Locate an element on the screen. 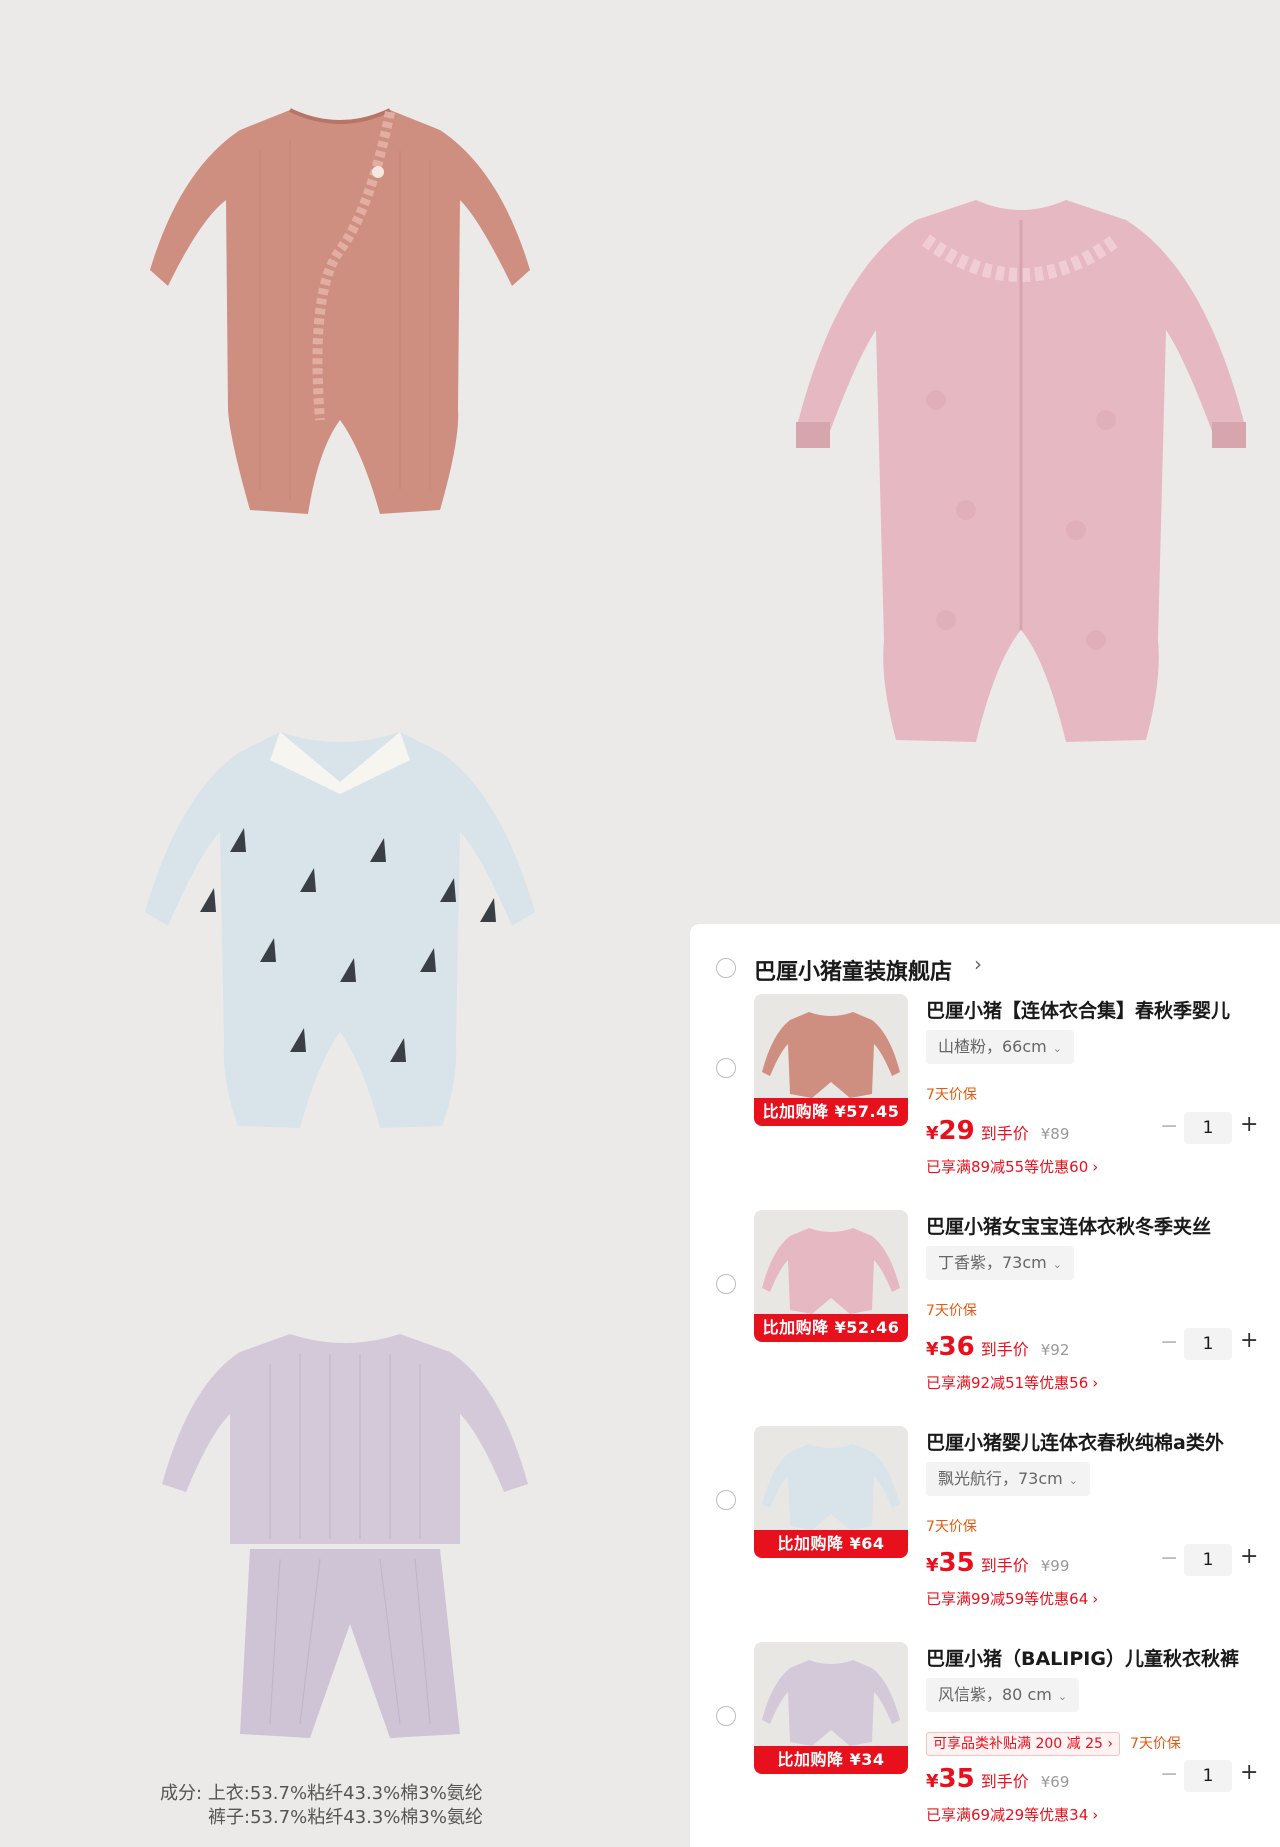  discount-summary: 已享满69减29等优惠34 › is located at coordinates (1012, 1814).